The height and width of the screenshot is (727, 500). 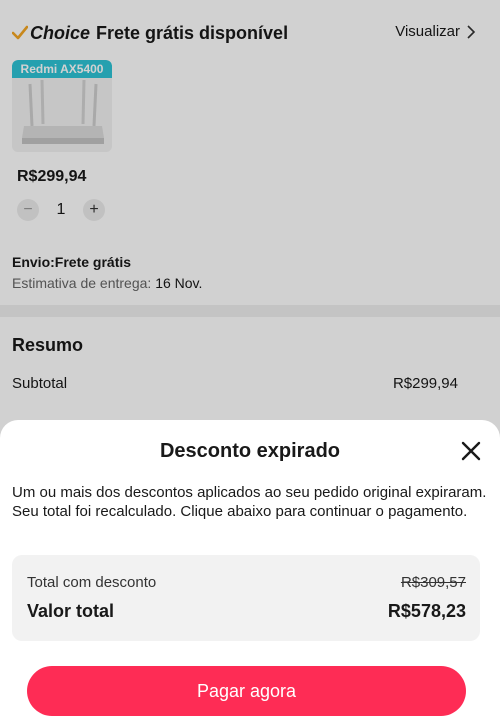 I want to click on pay-now-button: Pagar agora, so click(x=246, y=691).